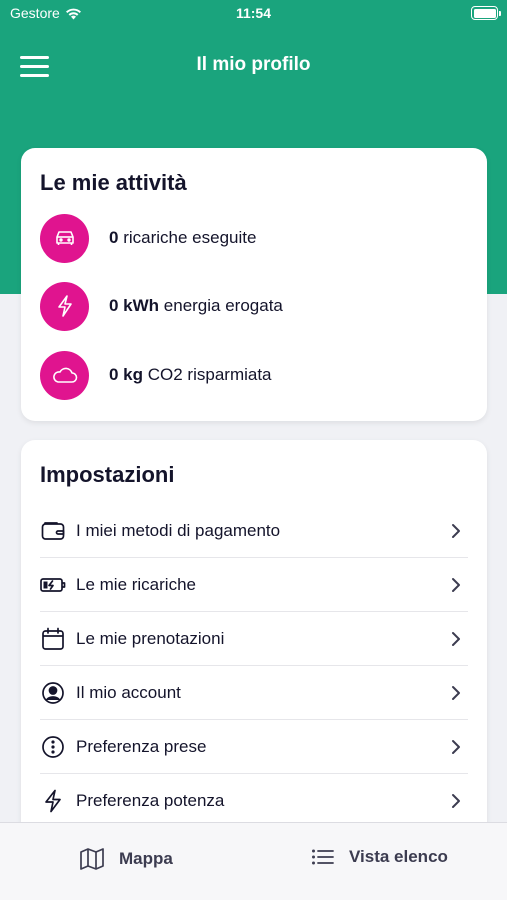 Image resolution: width=507 pixels, height=900 pixels. Describe the element at coordinates (178, 530) in the screenshot. I see `settings-item-label: I miei metodi di pagamento` at that location.